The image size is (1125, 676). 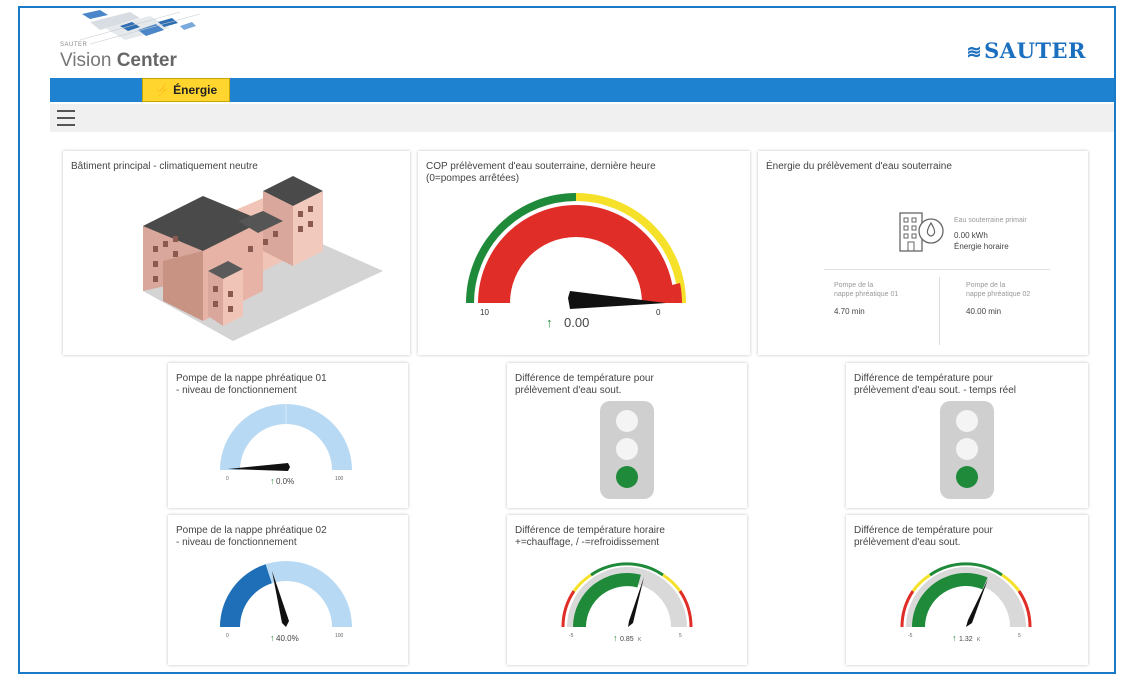 I want to click on toolbar, so click(x=582, y=118).